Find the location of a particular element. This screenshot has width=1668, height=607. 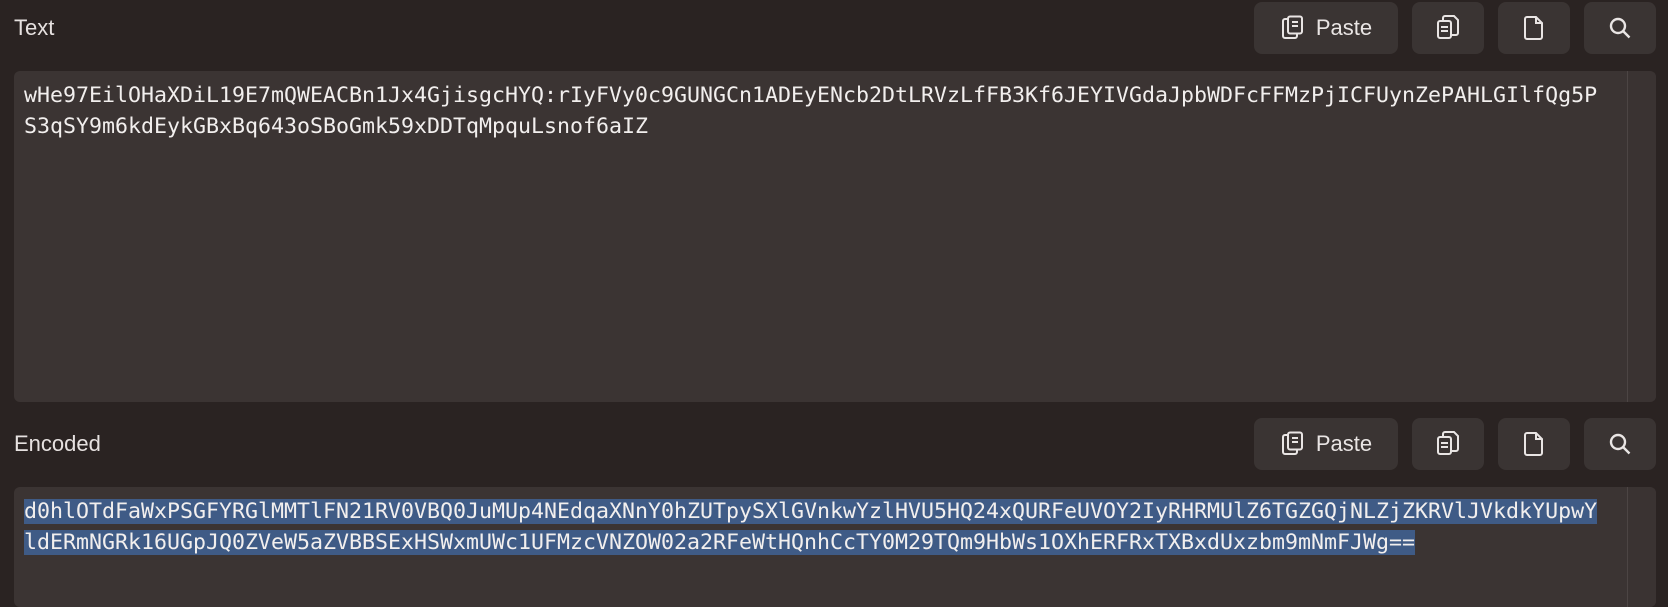

encoded-copy-button is located at coordinates (1448, 444).